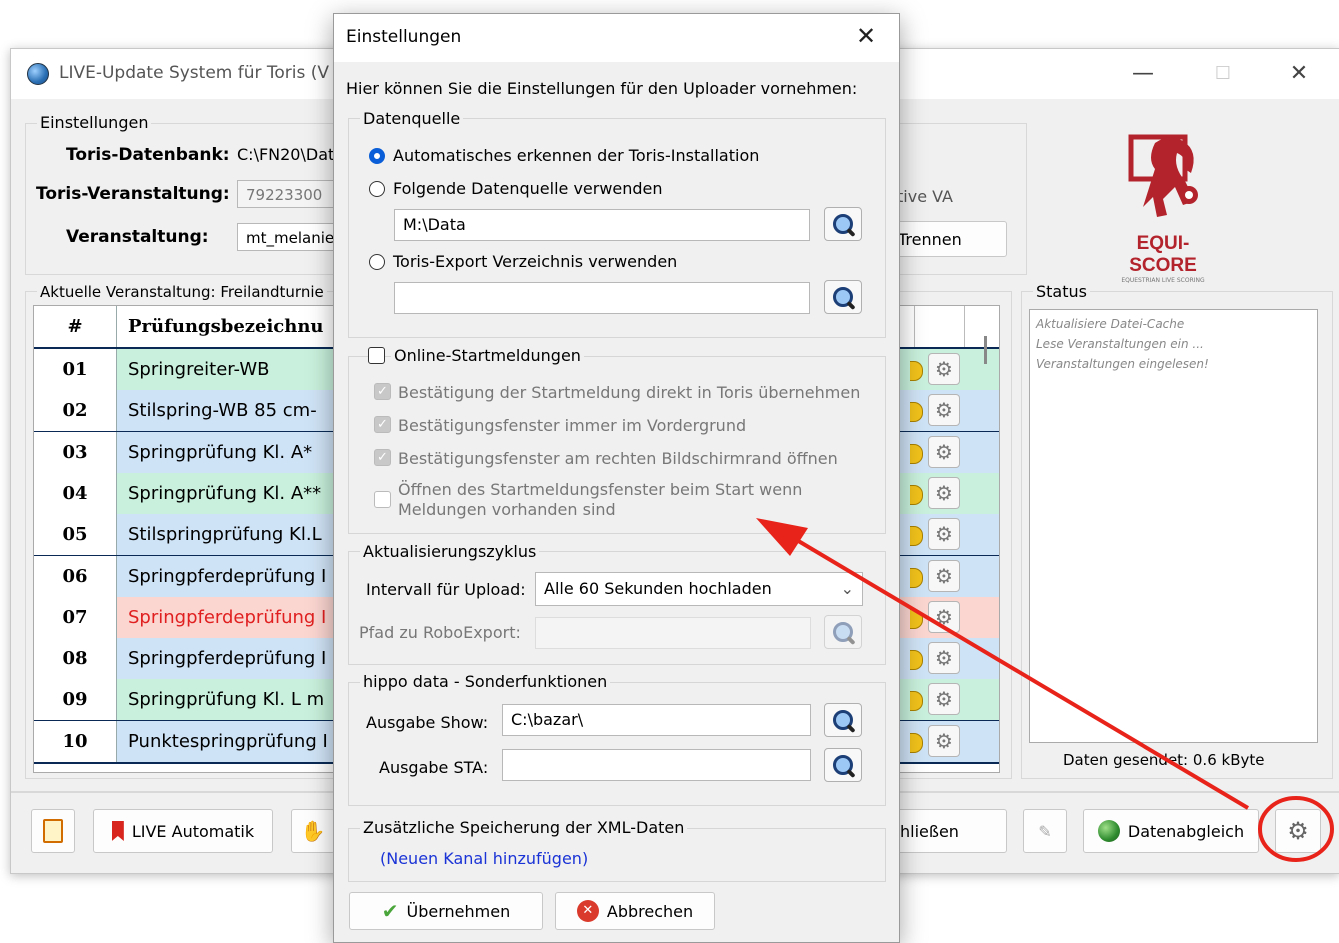 This screenshot has height=943, width=1339. What do you see at coordinates (782, 537) in the screenshot?
I see `annotation-arrowhead` at bounding box center [782, 537].